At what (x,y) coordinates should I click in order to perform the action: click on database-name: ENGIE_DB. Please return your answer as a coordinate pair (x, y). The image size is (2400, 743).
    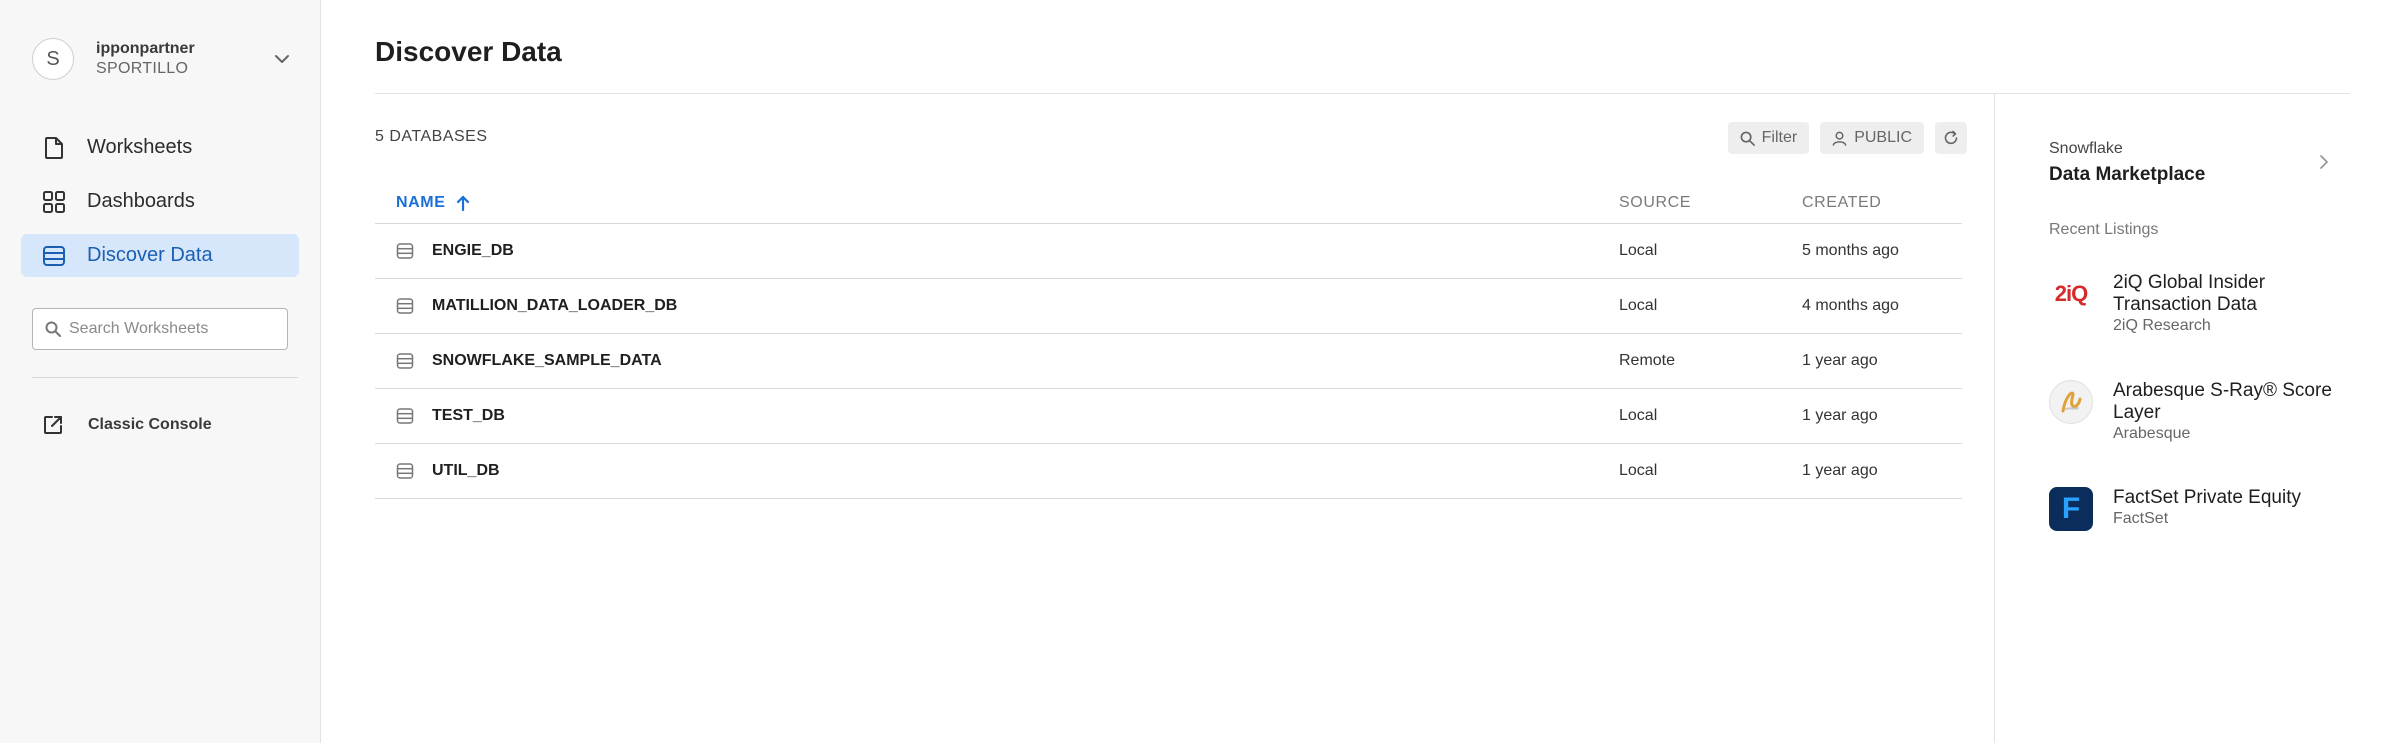
    Looking at the image, I should click on (473, 250).